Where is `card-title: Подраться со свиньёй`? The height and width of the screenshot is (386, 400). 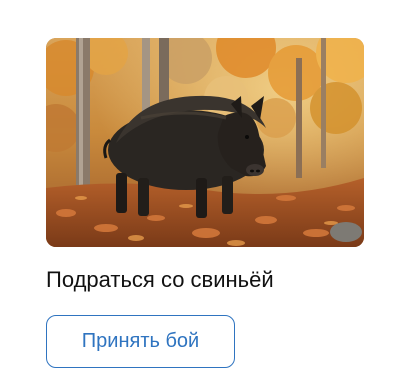
card-title: Подраться со свиньёй is located at coordinates (160, 279).